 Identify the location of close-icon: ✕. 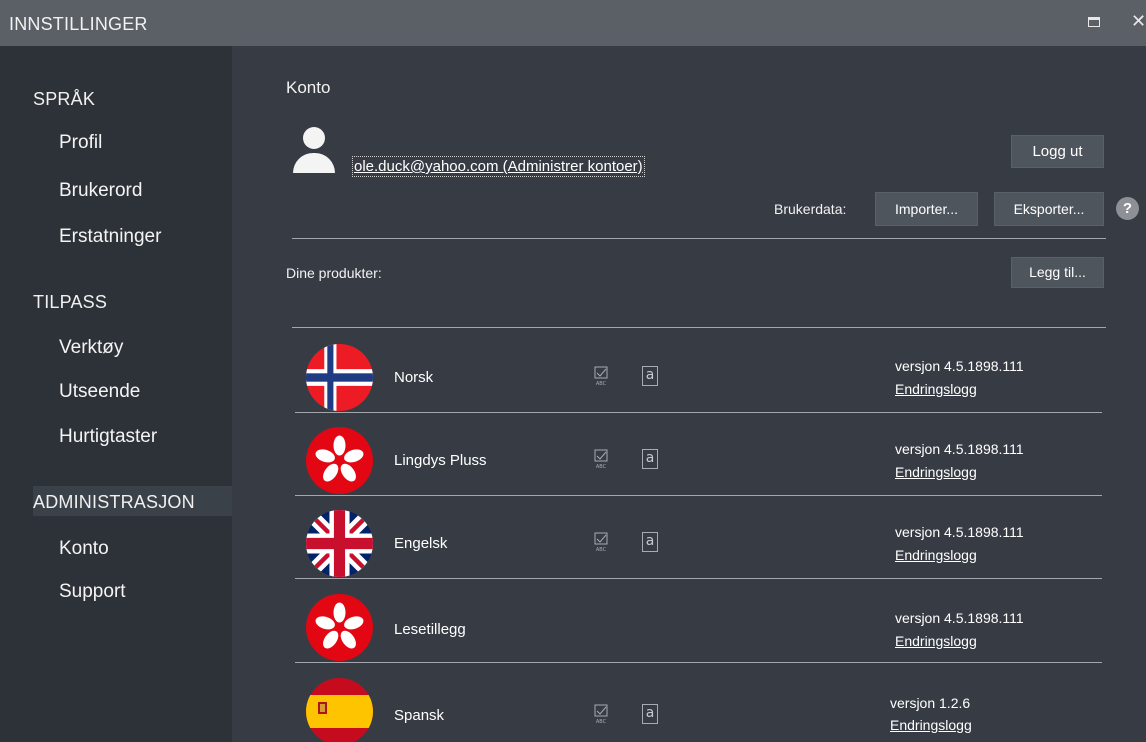
(1138, 21).